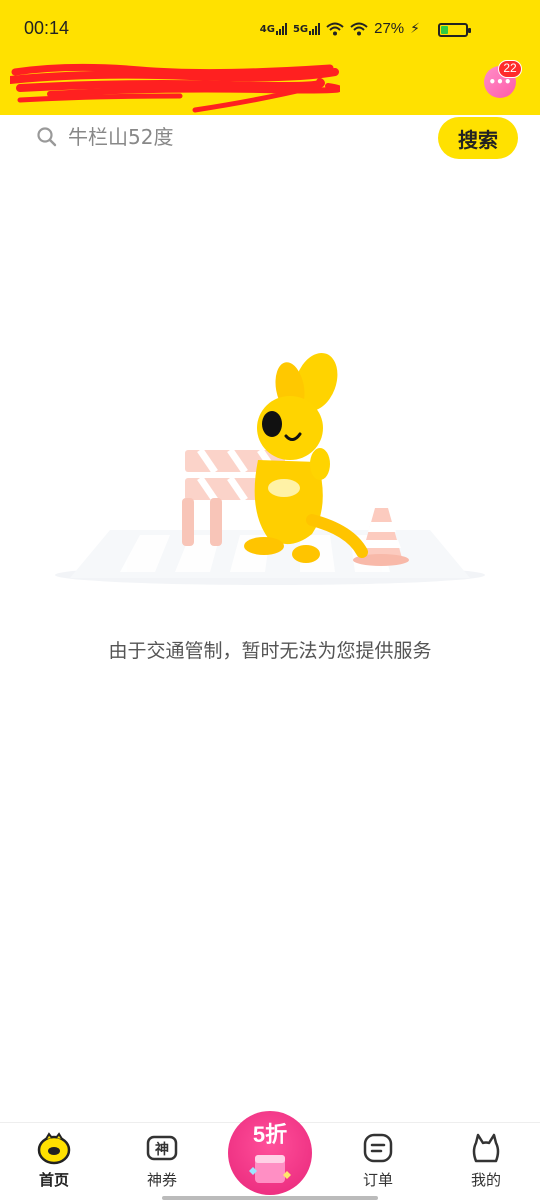  What do you see at coordinates (377, 1180) in the screenshot?
I see `nav-orders-label: 订单` at bounding box center [377, 1180].